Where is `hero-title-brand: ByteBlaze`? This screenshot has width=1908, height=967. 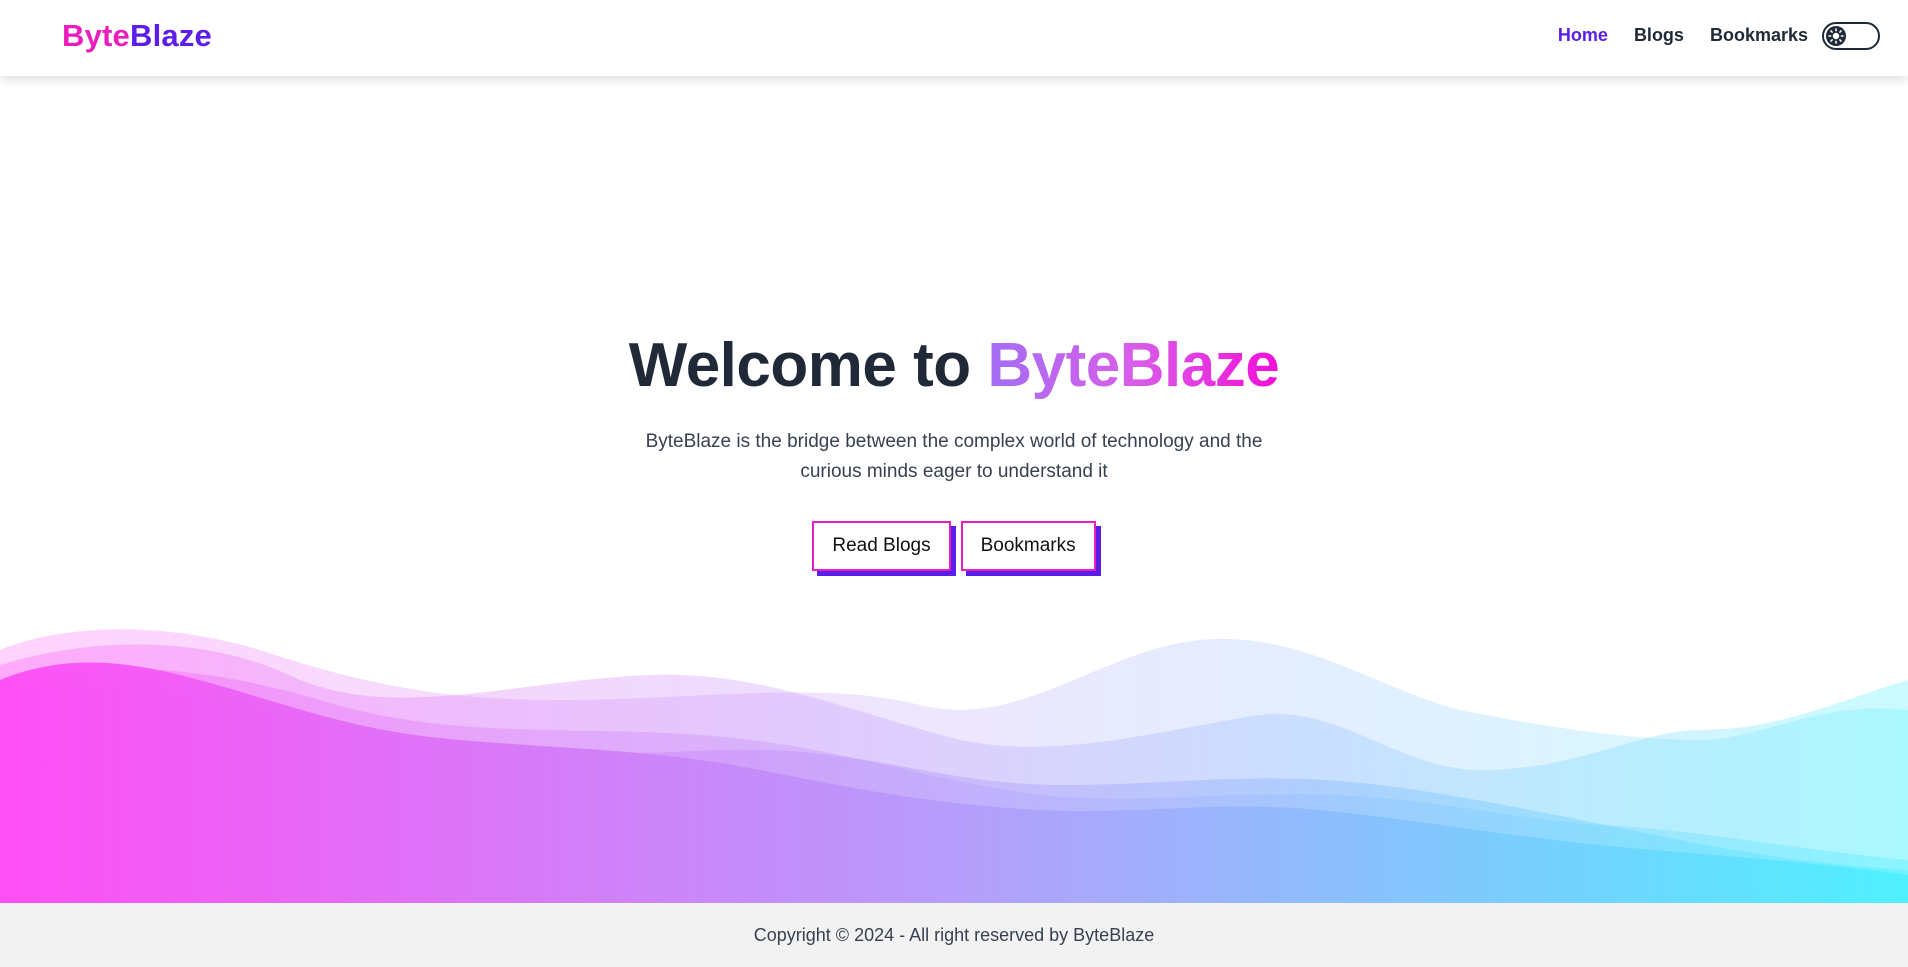
hero-title-brand: ByteBlaze is located at coordinates (1133, 365).